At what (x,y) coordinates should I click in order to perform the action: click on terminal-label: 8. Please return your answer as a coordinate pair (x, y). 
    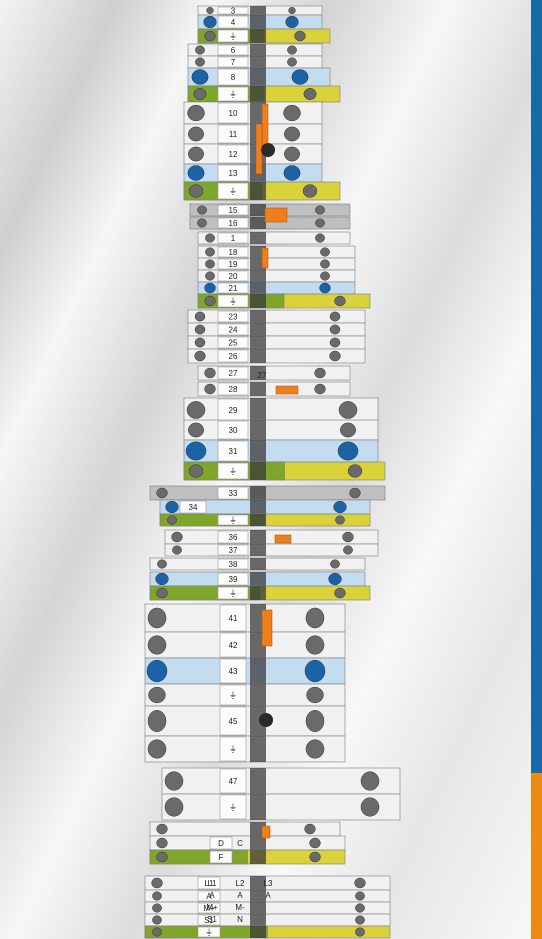
    Looking at the image, I should click on (233, 77).